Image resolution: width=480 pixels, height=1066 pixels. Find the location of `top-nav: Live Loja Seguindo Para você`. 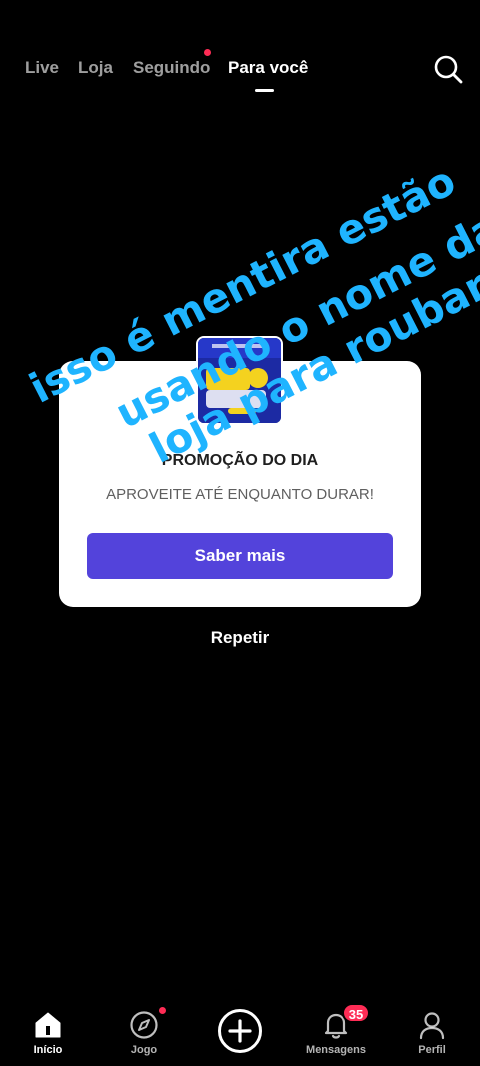

top-nav: Live Loja Seguindo Para você is located at coordinates (240, 50).